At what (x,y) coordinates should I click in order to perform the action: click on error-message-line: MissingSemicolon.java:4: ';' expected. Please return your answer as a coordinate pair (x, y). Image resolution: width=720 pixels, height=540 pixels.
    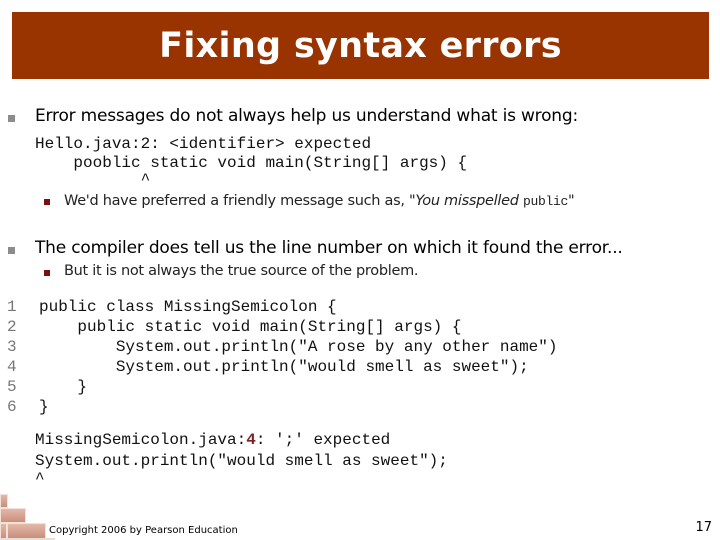
    Looking at the image, I should click on (212, 440).